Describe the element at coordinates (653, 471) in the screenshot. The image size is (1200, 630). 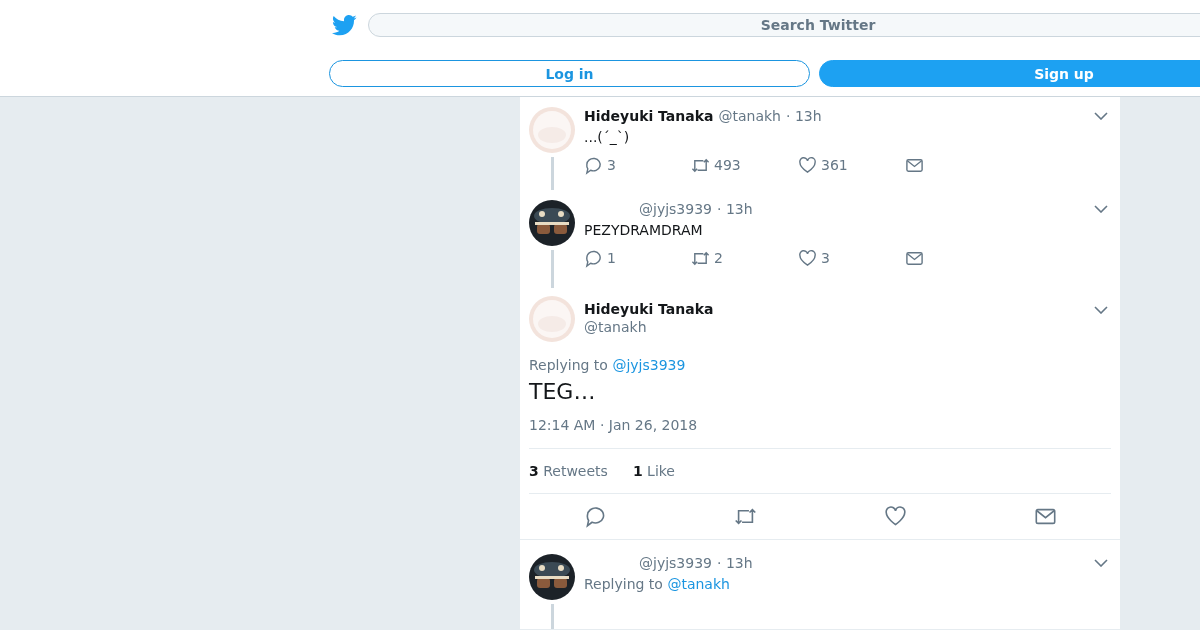
I see `like-count: 1 Like` at that location.